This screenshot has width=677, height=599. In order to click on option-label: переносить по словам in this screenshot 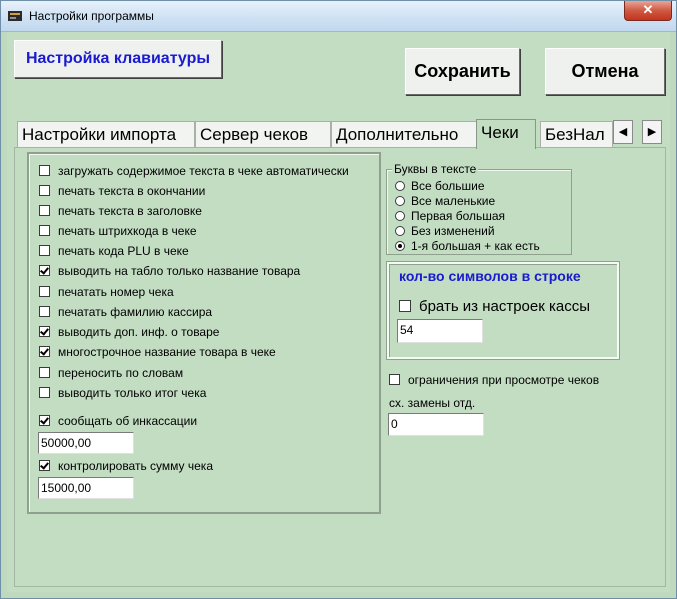, I will do `click(121, 373)`.